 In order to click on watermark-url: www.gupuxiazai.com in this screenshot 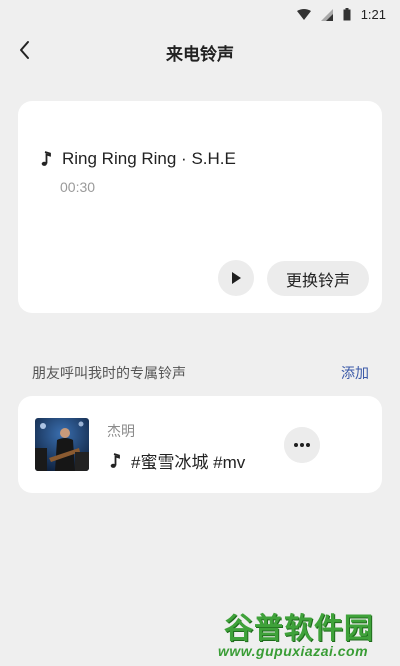, I will do `click(293, 651)`.